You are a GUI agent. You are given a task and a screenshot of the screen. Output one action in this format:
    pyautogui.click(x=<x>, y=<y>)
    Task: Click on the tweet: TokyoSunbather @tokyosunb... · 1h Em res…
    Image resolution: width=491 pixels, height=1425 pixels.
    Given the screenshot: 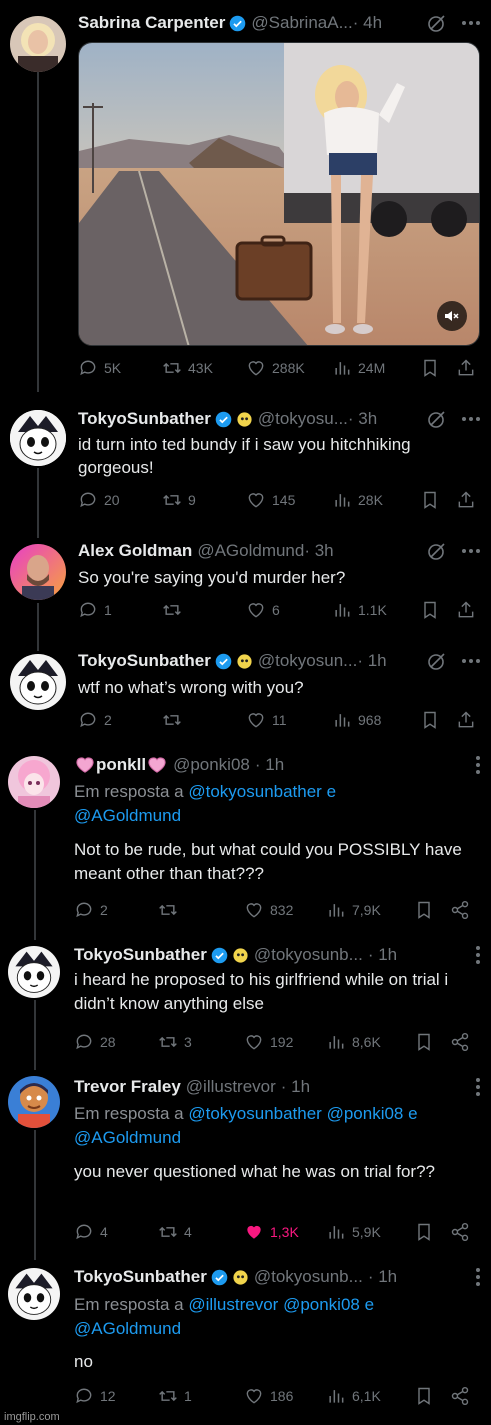 What is the action you would take?
    pyautogui.click(x=245, y=1342)
    